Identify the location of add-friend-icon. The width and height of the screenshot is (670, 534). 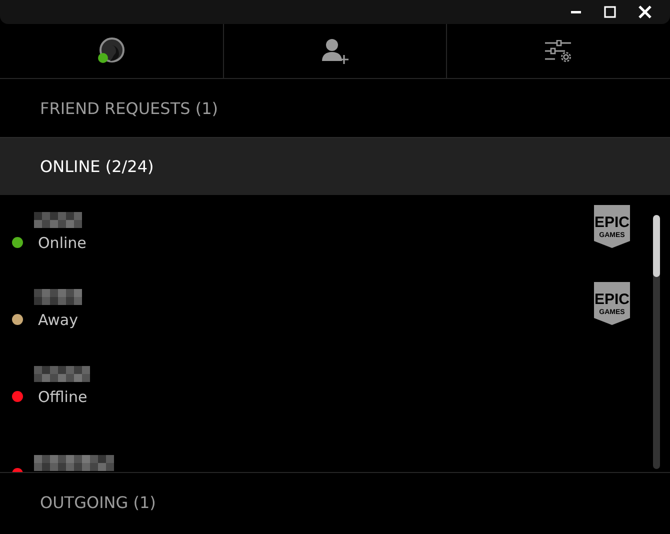
(335, 51).